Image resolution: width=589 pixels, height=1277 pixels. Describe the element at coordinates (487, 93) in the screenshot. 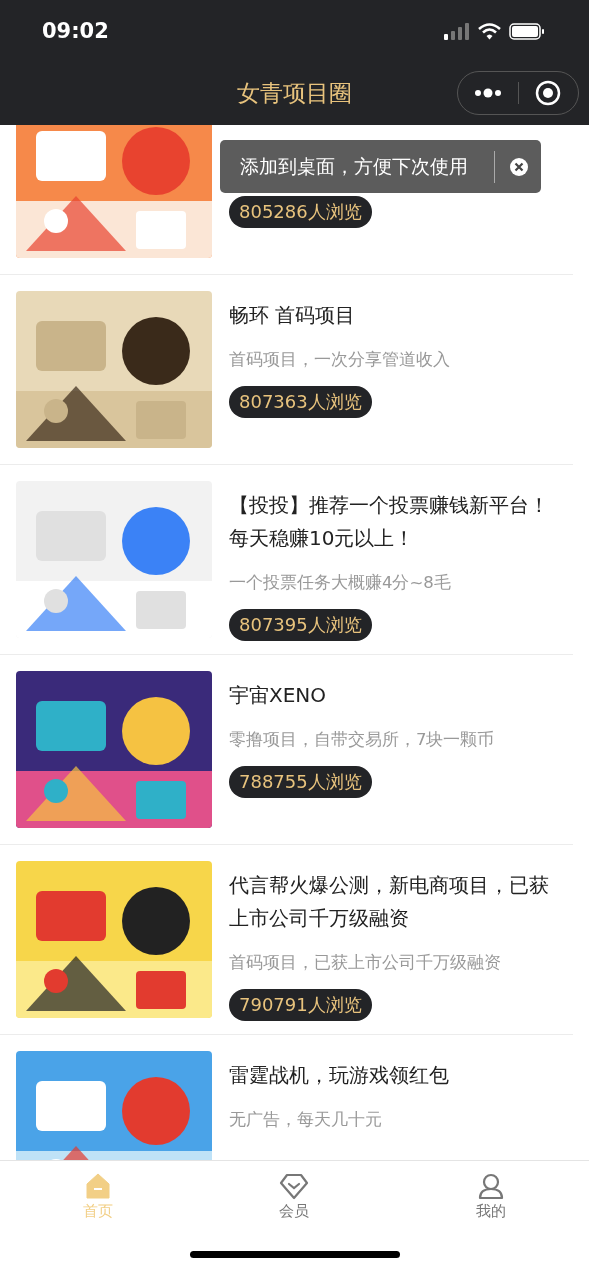

I see `more-icon` at that location.